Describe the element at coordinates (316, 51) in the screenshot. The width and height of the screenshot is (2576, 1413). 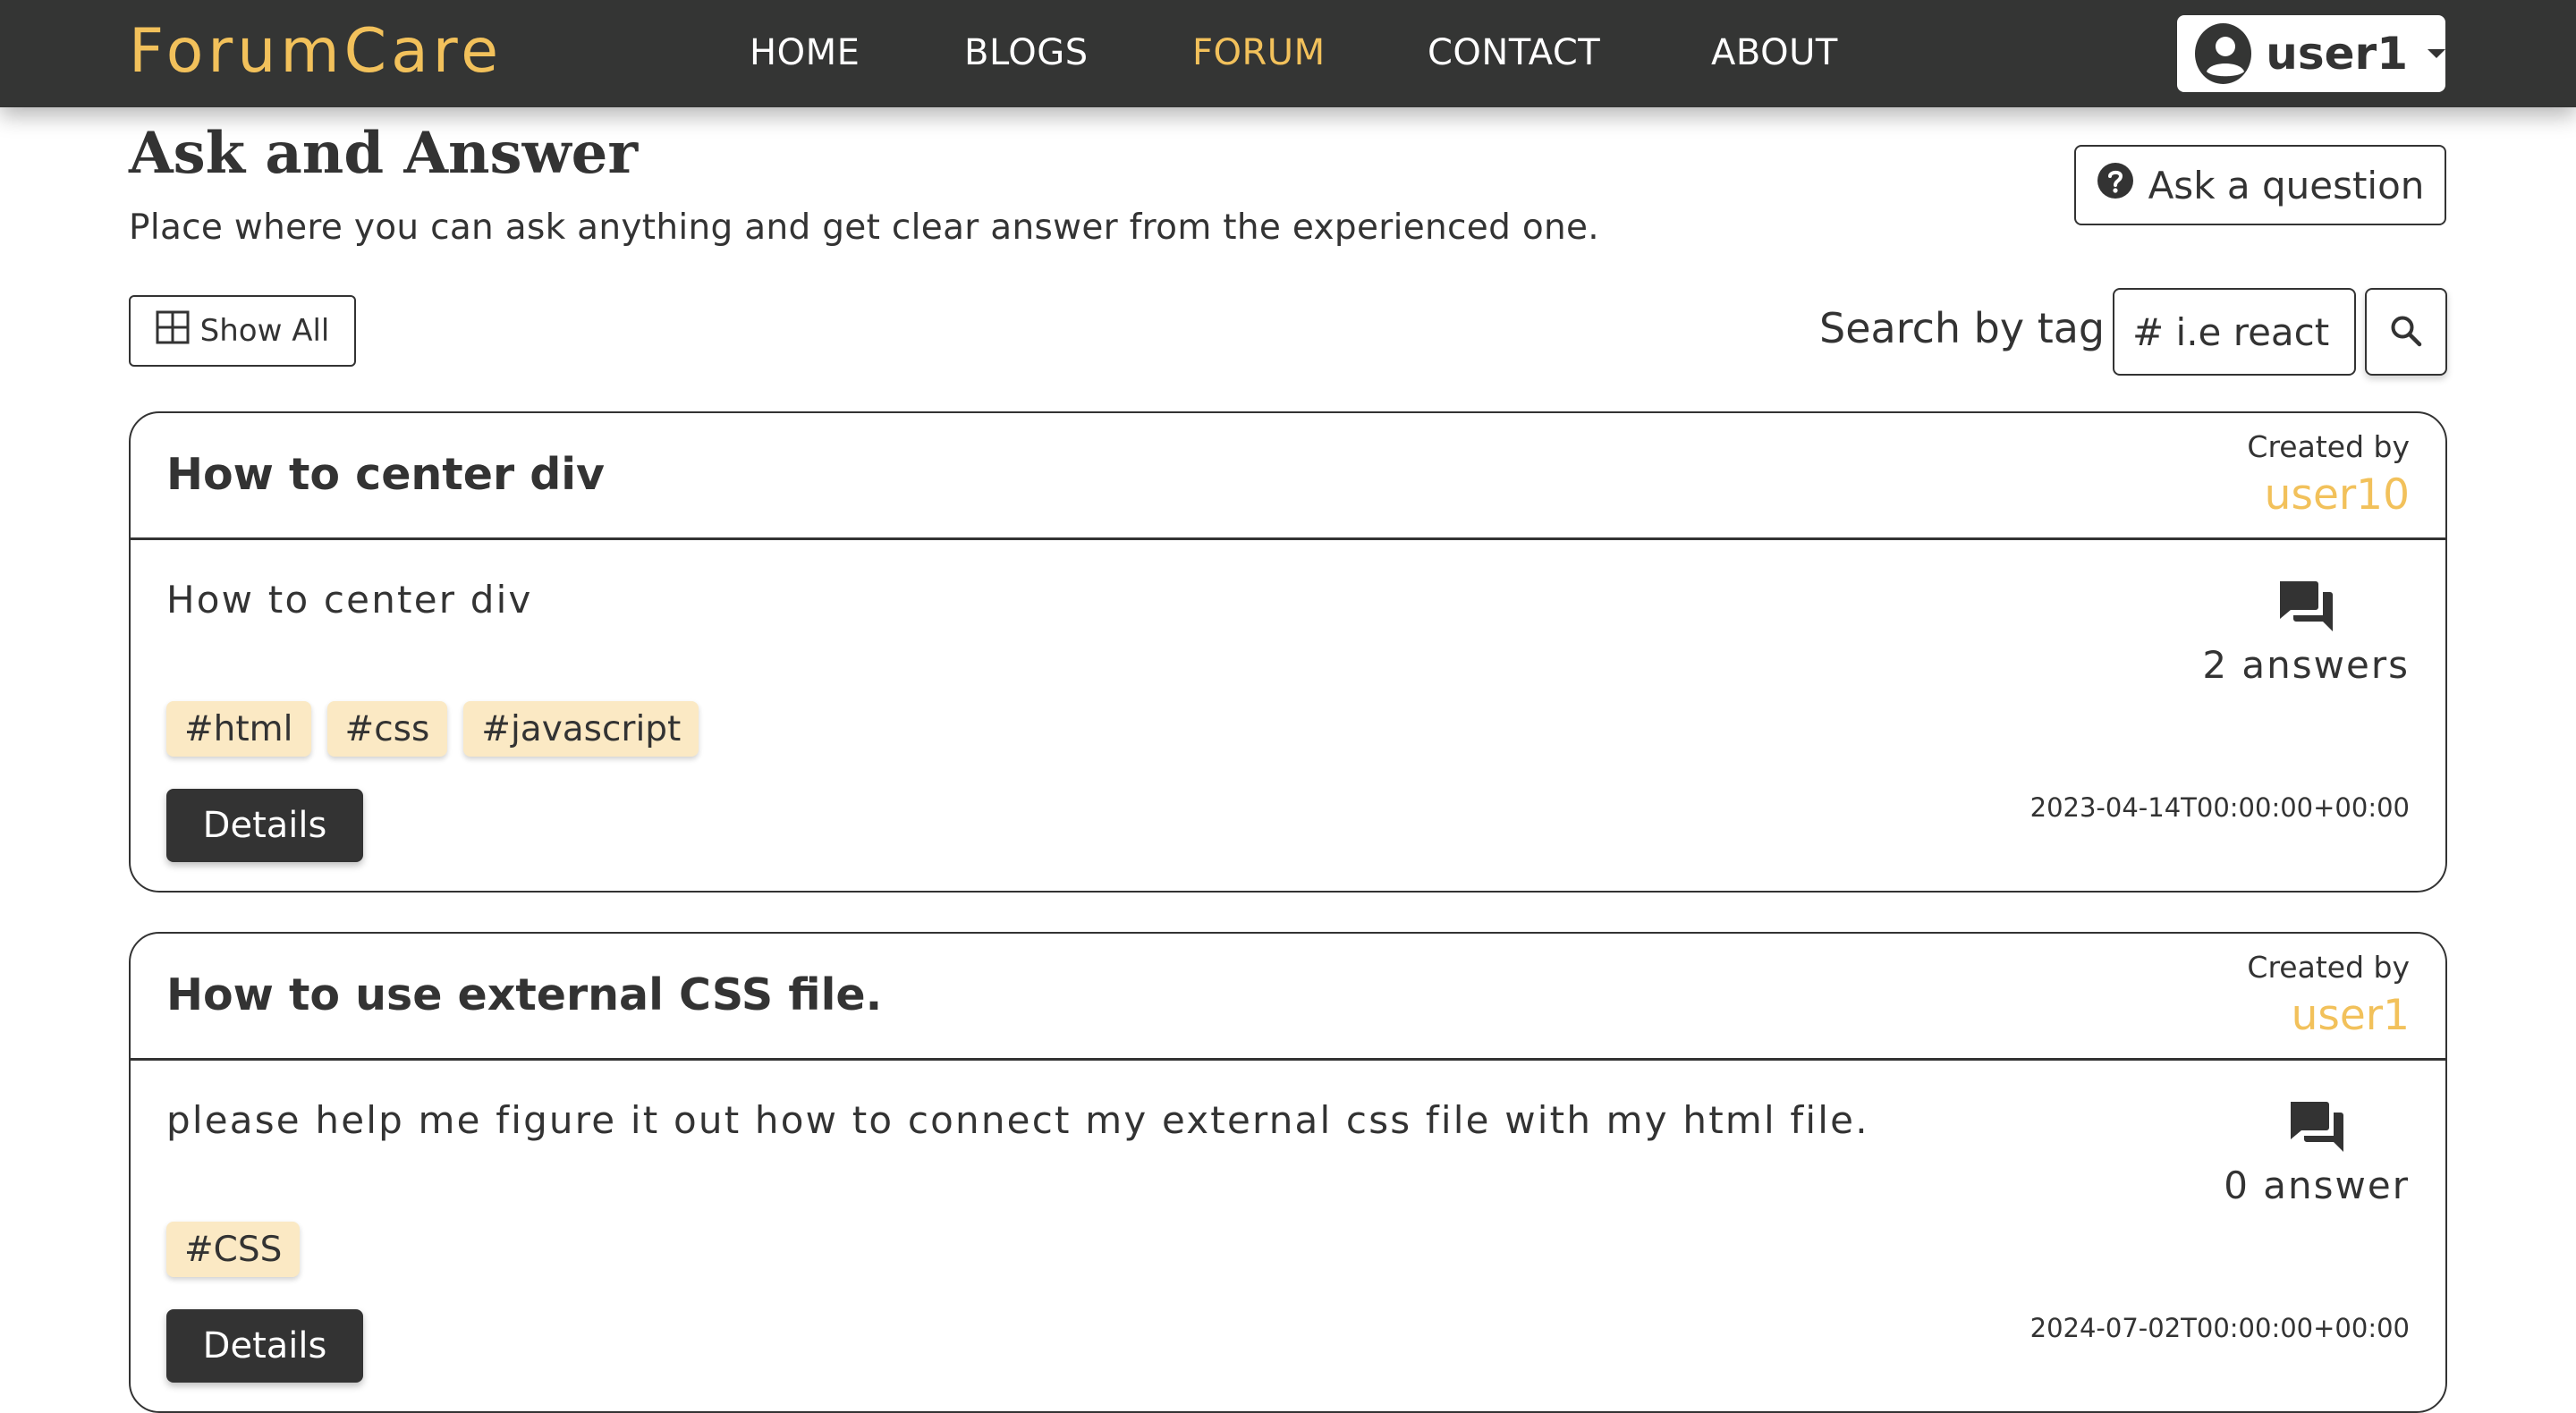
I see `brand-logo: ForumCare` at that location.